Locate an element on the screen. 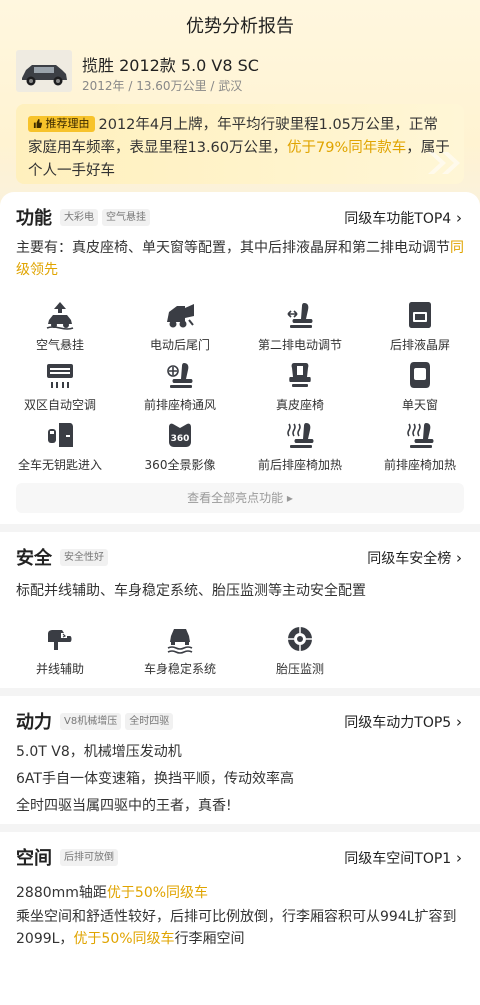 Image resolution: width=480 pixels, height=1005 pixels. safety-rank-link: 同级车安全榜 is located at coordinates (414, 558).